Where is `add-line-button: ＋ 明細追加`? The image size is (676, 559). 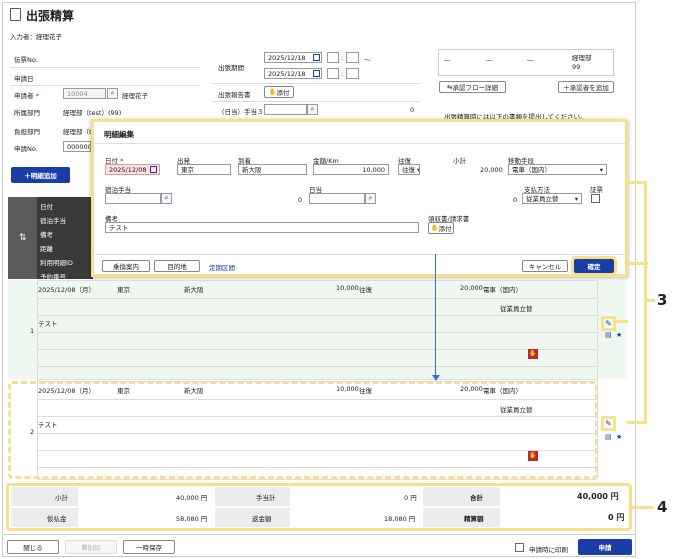 add-line-button: ＋ 明細追加 is located at coordinates (40, 175).